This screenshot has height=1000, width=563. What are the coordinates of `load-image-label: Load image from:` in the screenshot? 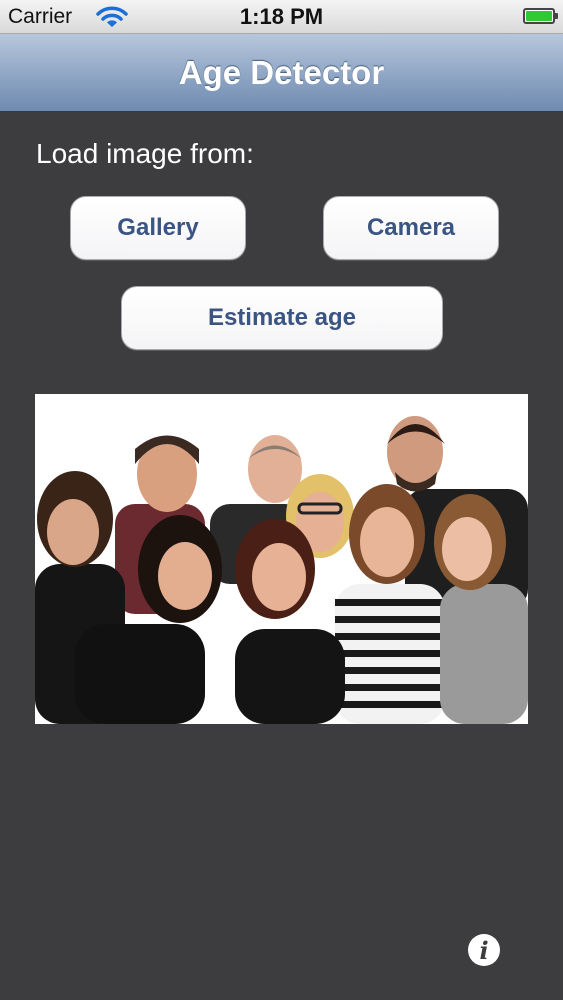 It's located at (145, 153).